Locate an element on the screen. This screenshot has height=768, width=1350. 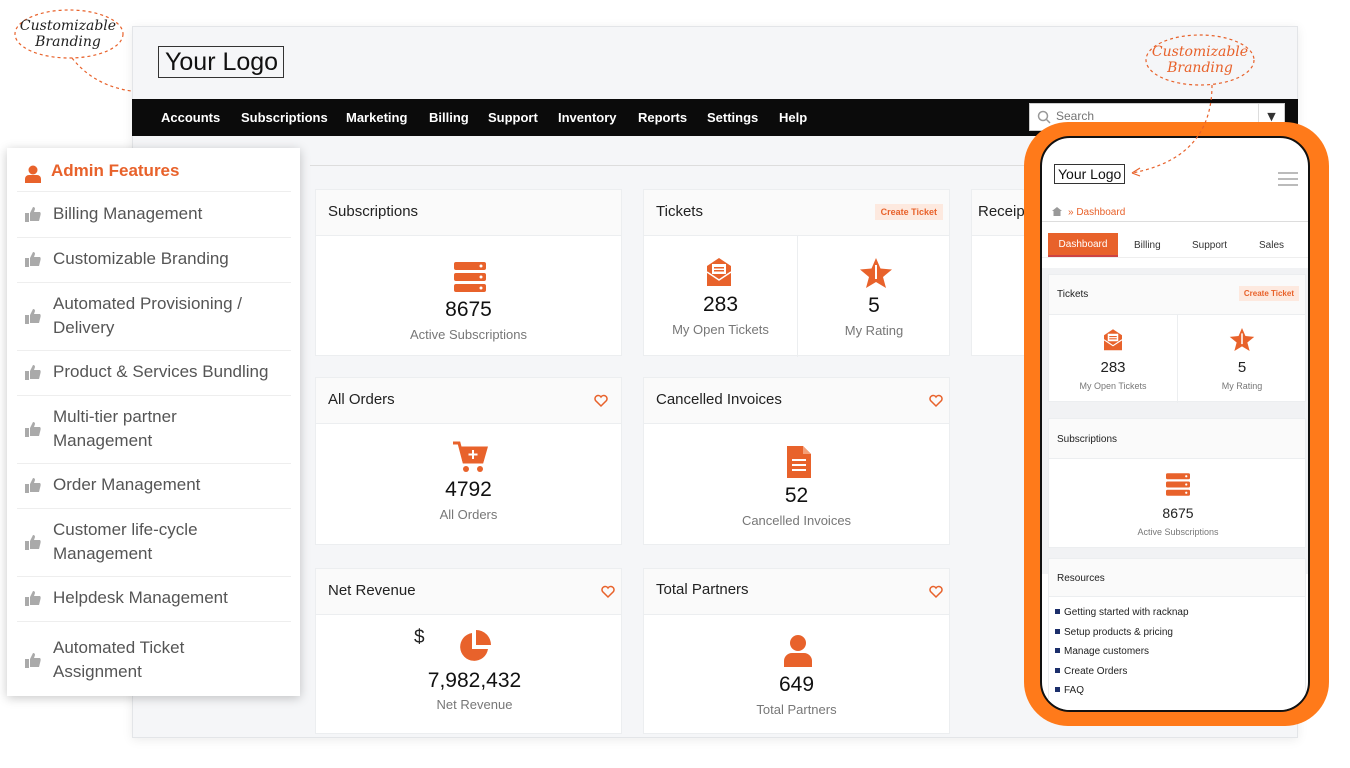
resource-link: FAQ is located at coordinates (1122, 695).